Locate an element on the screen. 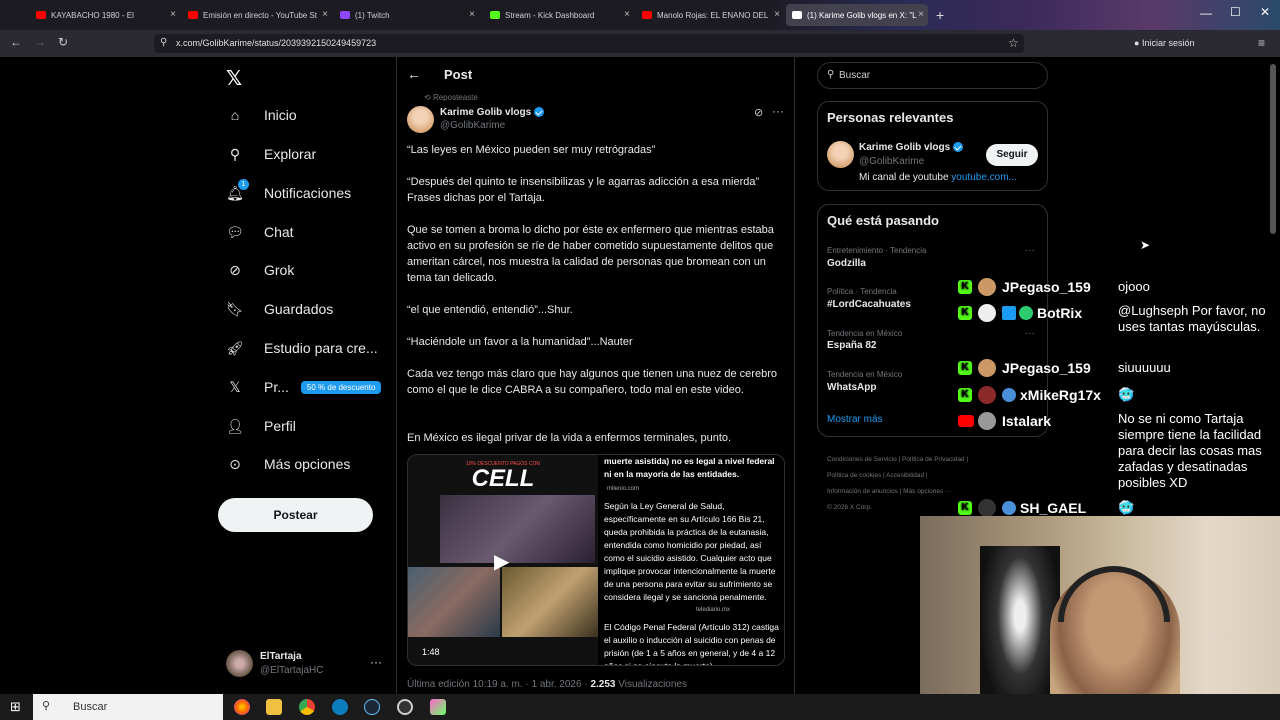  browser-tab-active: (1) Karime Golib vlogs en X: "L × is located at coordinates (857, 15).